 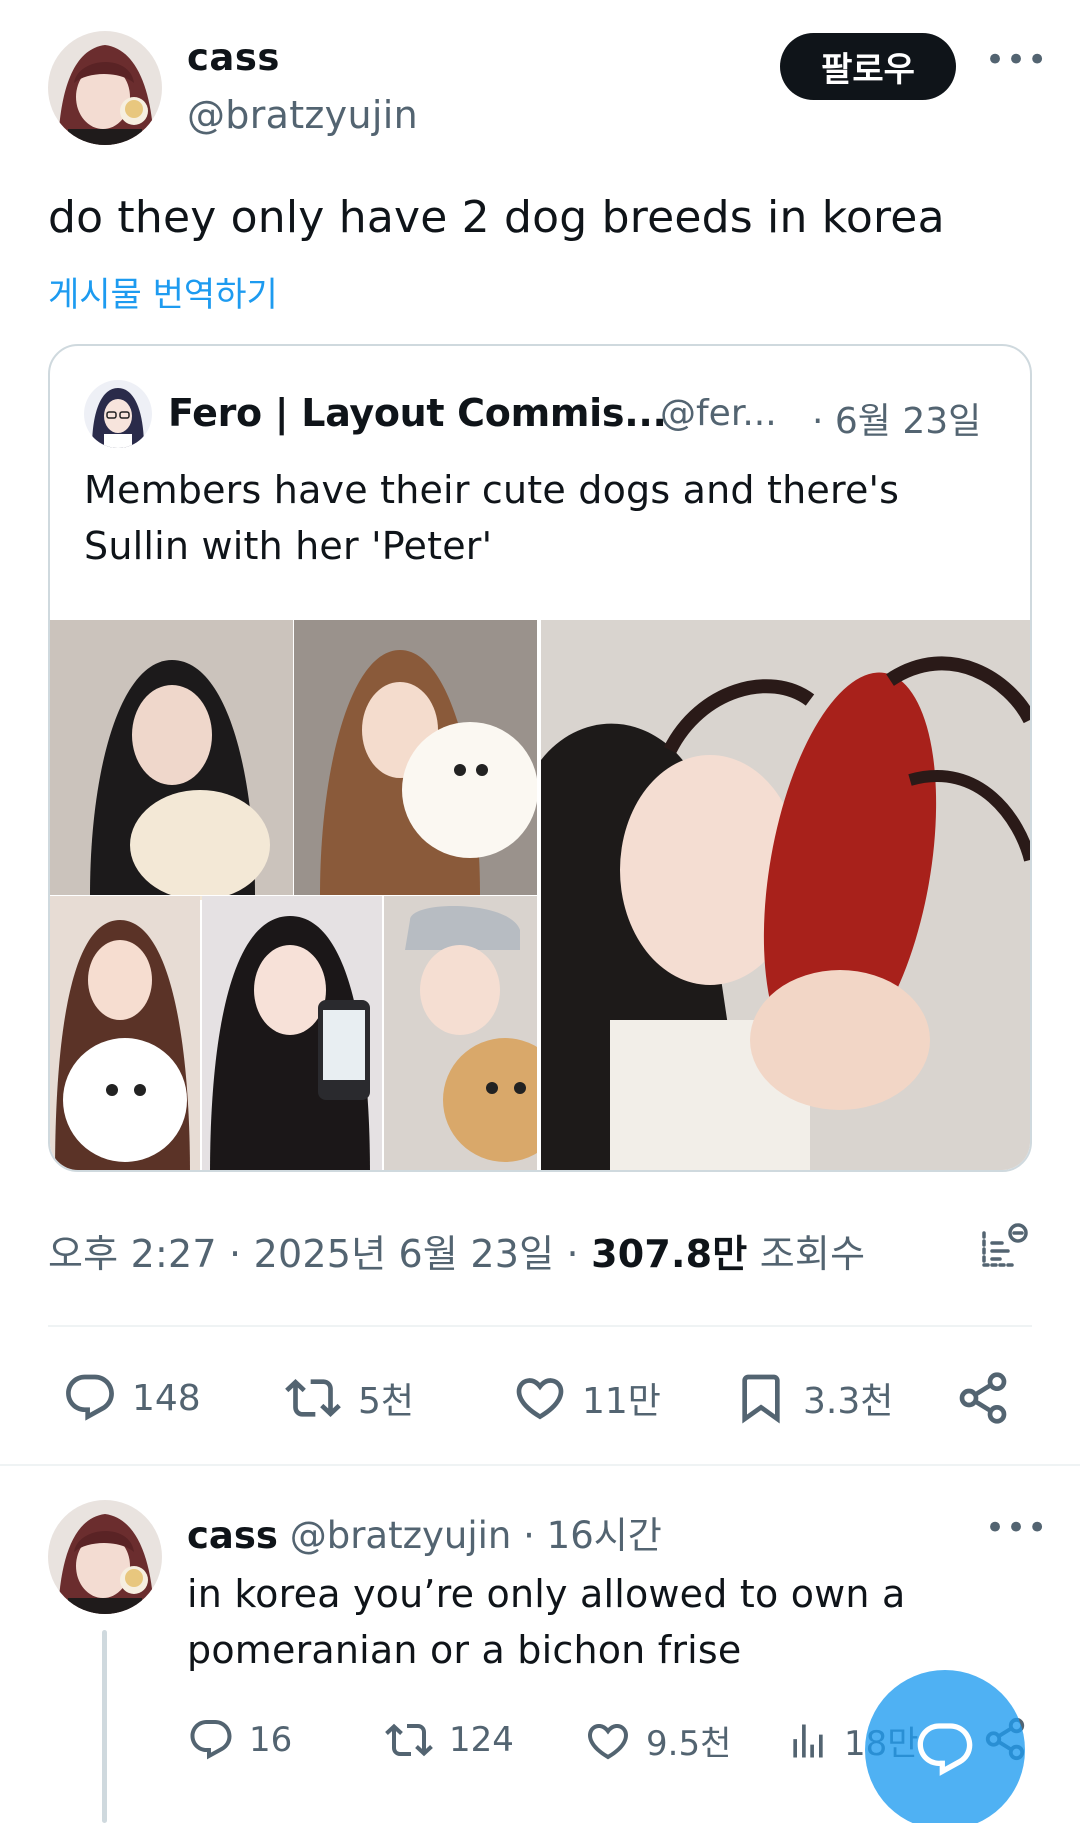 I want to click on repost-count: 5천, so click(x=386, y=1401).